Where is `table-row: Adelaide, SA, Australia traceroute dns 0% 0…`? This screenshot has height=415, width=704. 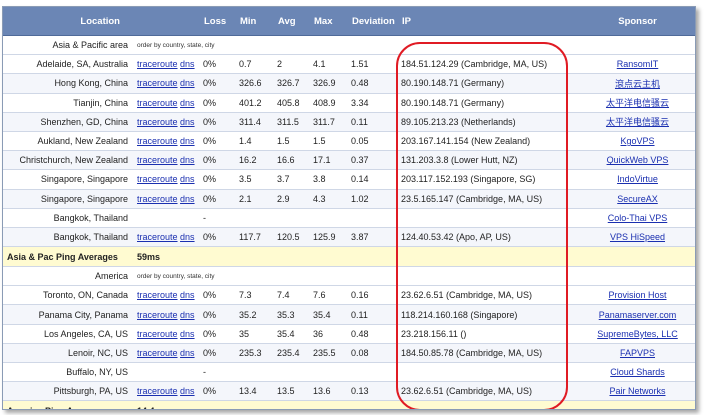 table-row: Adelaide, SA, Australia traceroute dns 0% 0… is located at coordinates (349, 64).